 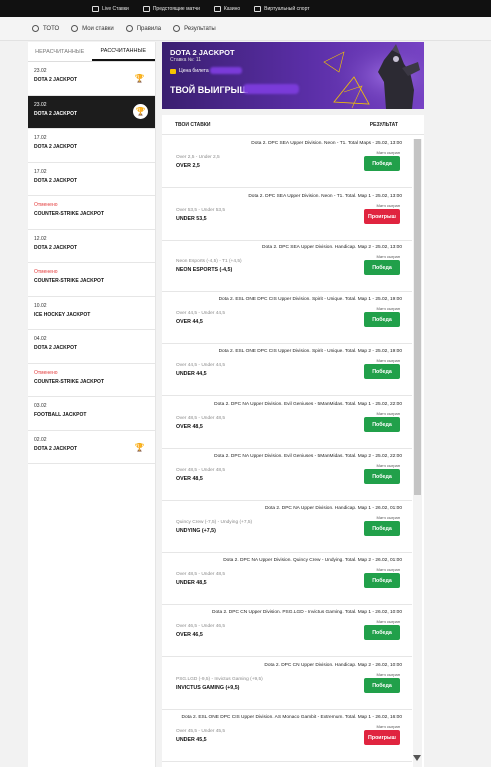 I want to click on bet-market: Over 45,5 - Under 45,5, so click(x=201, y=731).